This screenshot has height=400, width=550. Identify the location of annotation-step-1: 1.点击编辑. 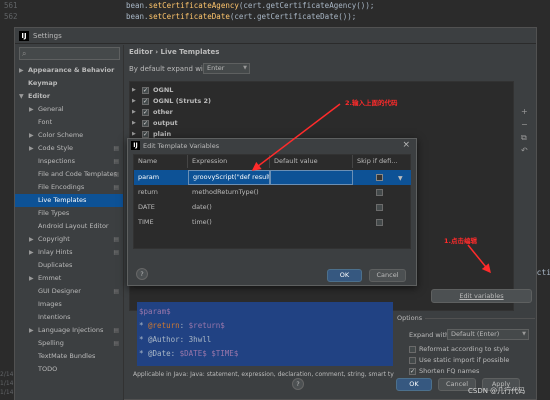
(460, 241).